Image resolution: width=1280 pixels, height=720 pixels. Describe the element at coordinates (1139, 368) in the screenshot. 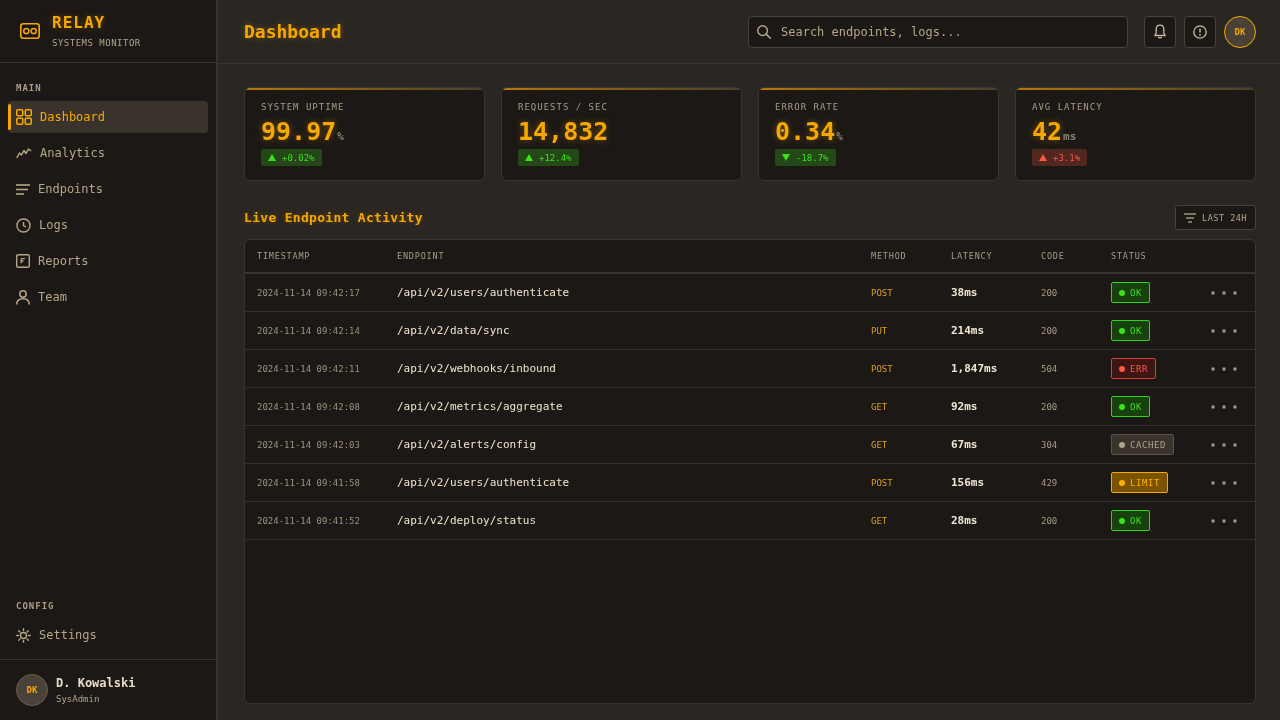

I see `status-label: ERR` at that location.